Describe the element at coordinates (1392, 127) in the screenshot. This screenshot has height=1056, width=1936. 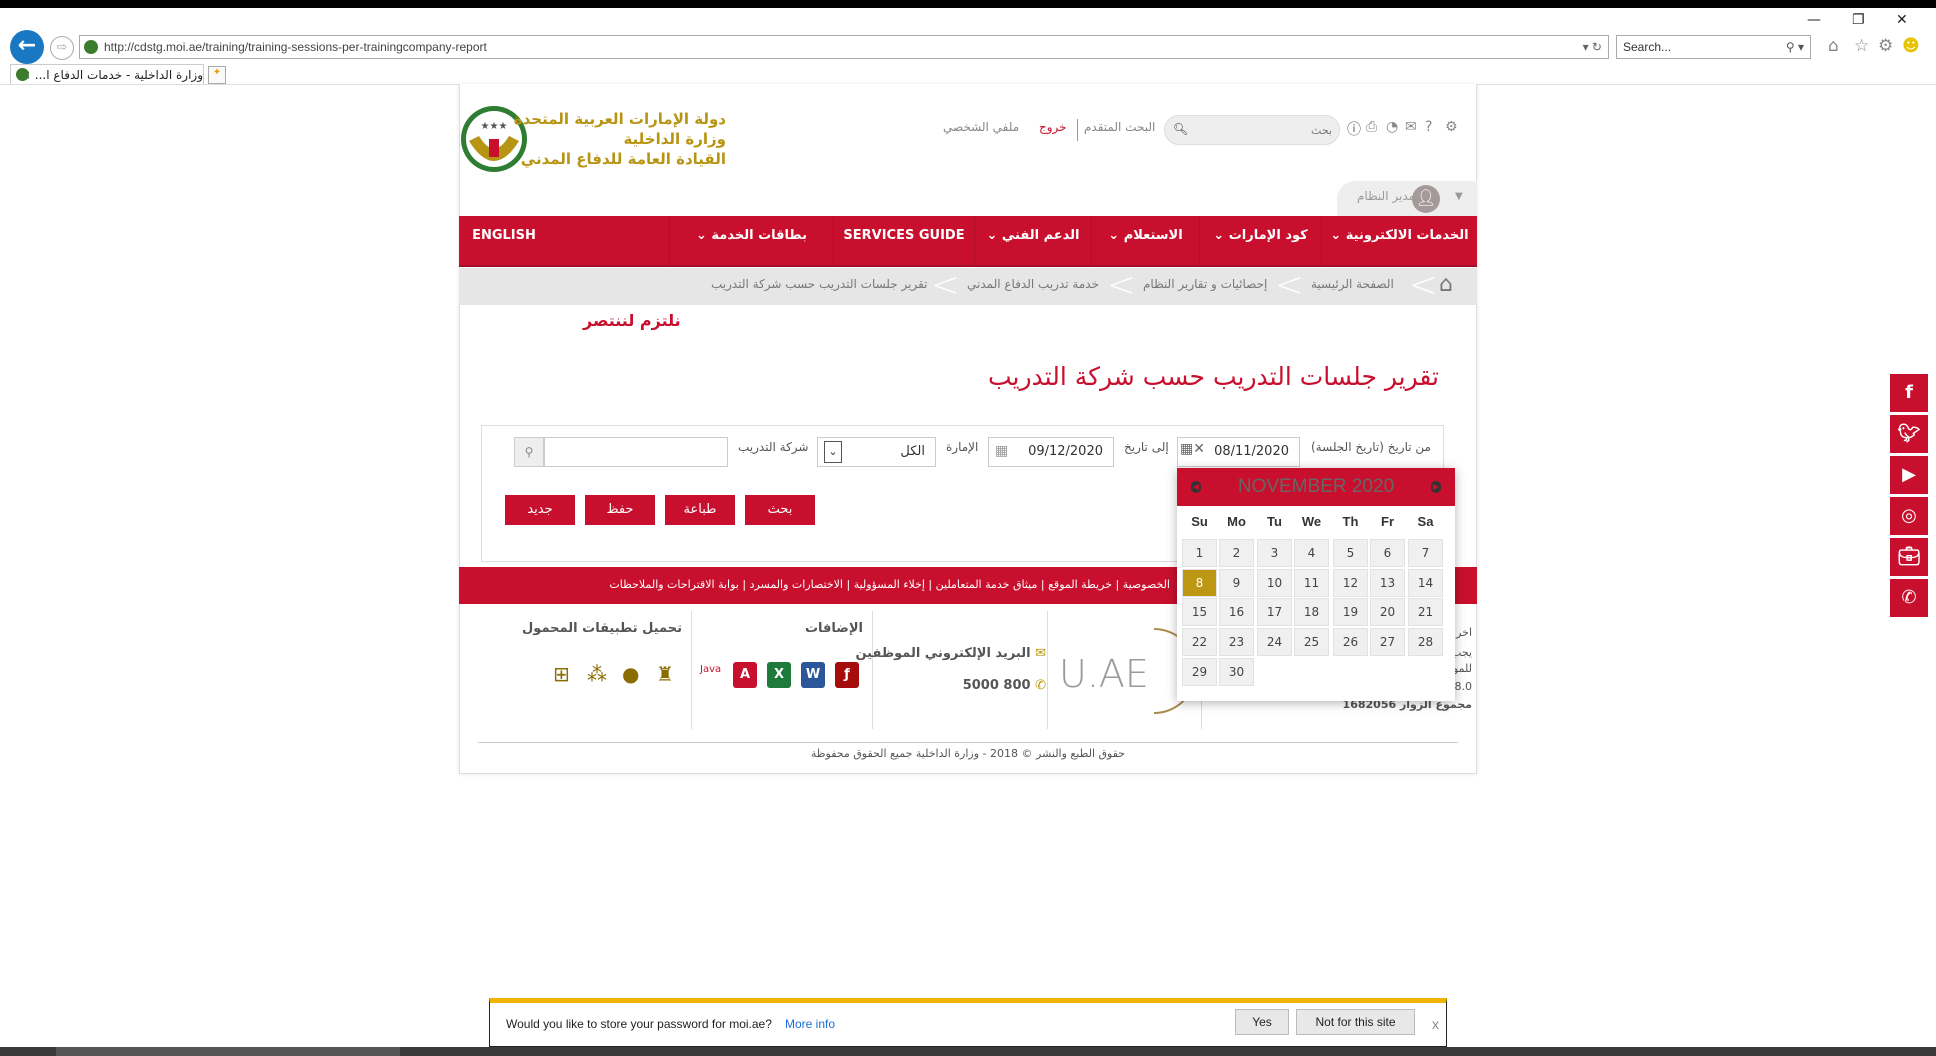
I see `rss-icon: ◔` at that location.